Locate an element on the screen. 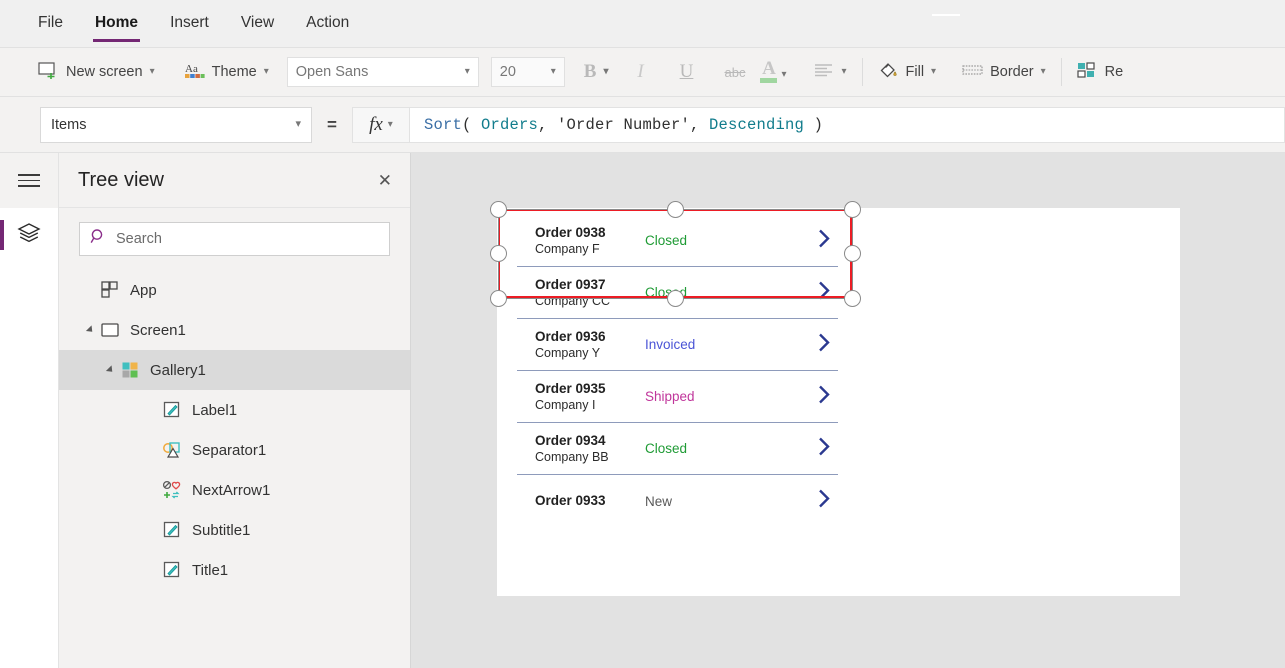  underline-button: U is located at coordinates (686, 72).